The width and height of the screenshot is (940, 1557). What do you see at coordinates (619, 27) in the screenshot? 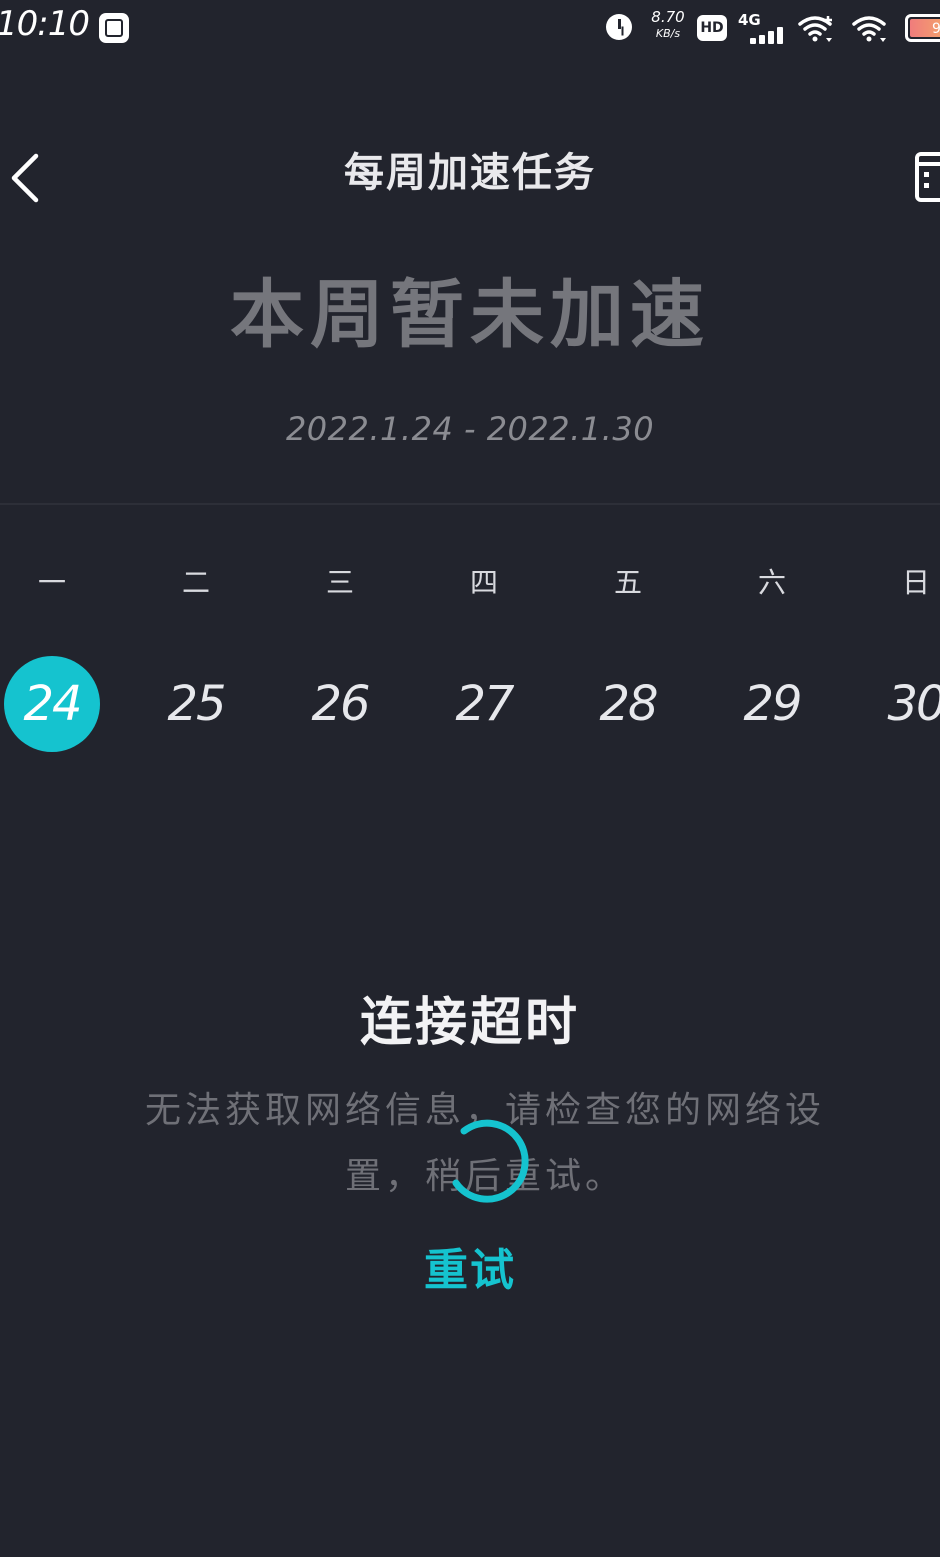
I see `alarm-icon` at bounding box center [619, 27].